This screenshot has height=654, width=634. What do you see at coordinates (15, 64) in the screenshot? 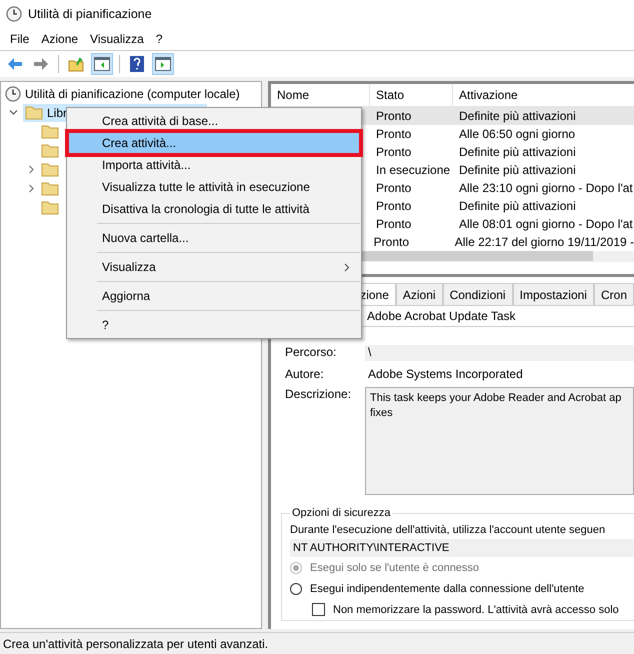
I see `back-arrow-icon` at bounding box center [15, 64].